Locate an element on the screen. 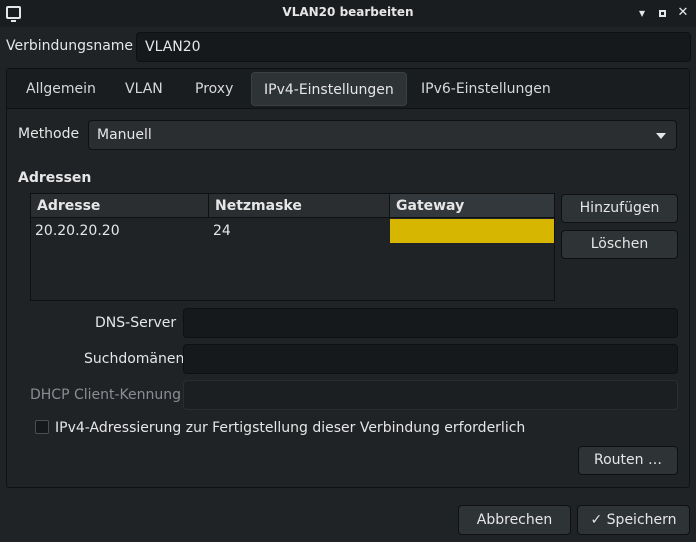  tab-proxy: Proxy is located at coordinates (214, 89).